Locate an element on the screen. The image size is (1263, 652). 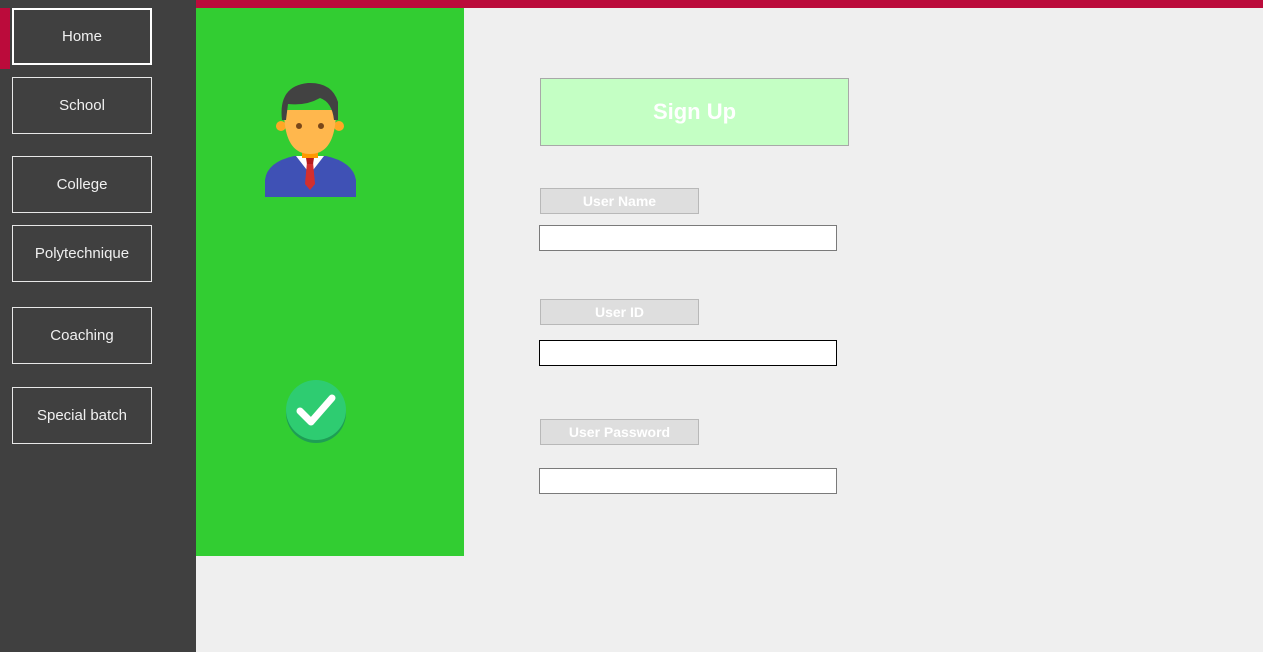
user-id-input is located at coordinates (688, 353).